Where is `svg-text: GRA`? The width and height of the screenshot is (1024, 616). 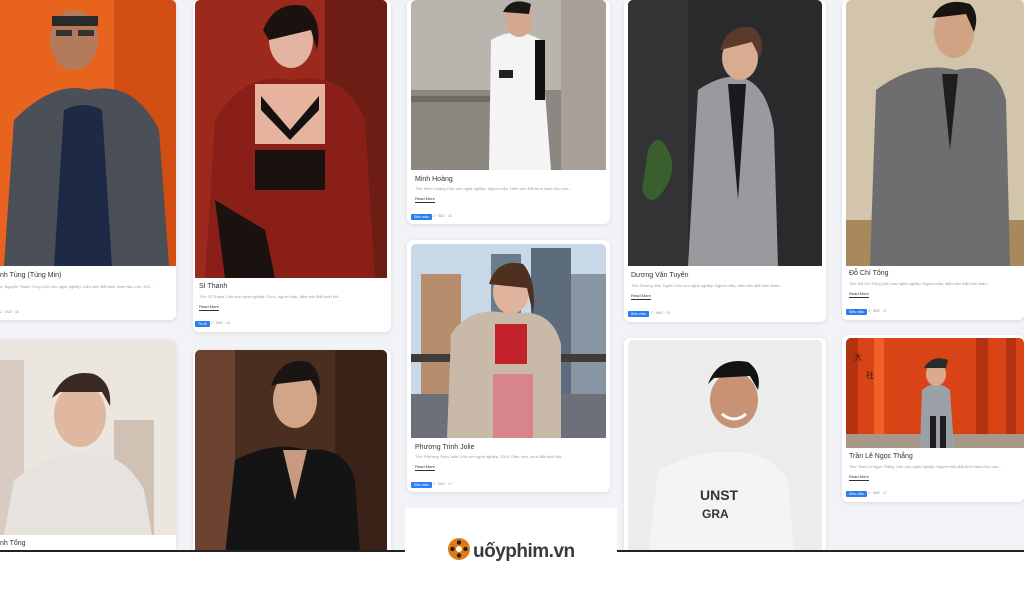
svg-text: GRA is located at coordinates (715, 514).